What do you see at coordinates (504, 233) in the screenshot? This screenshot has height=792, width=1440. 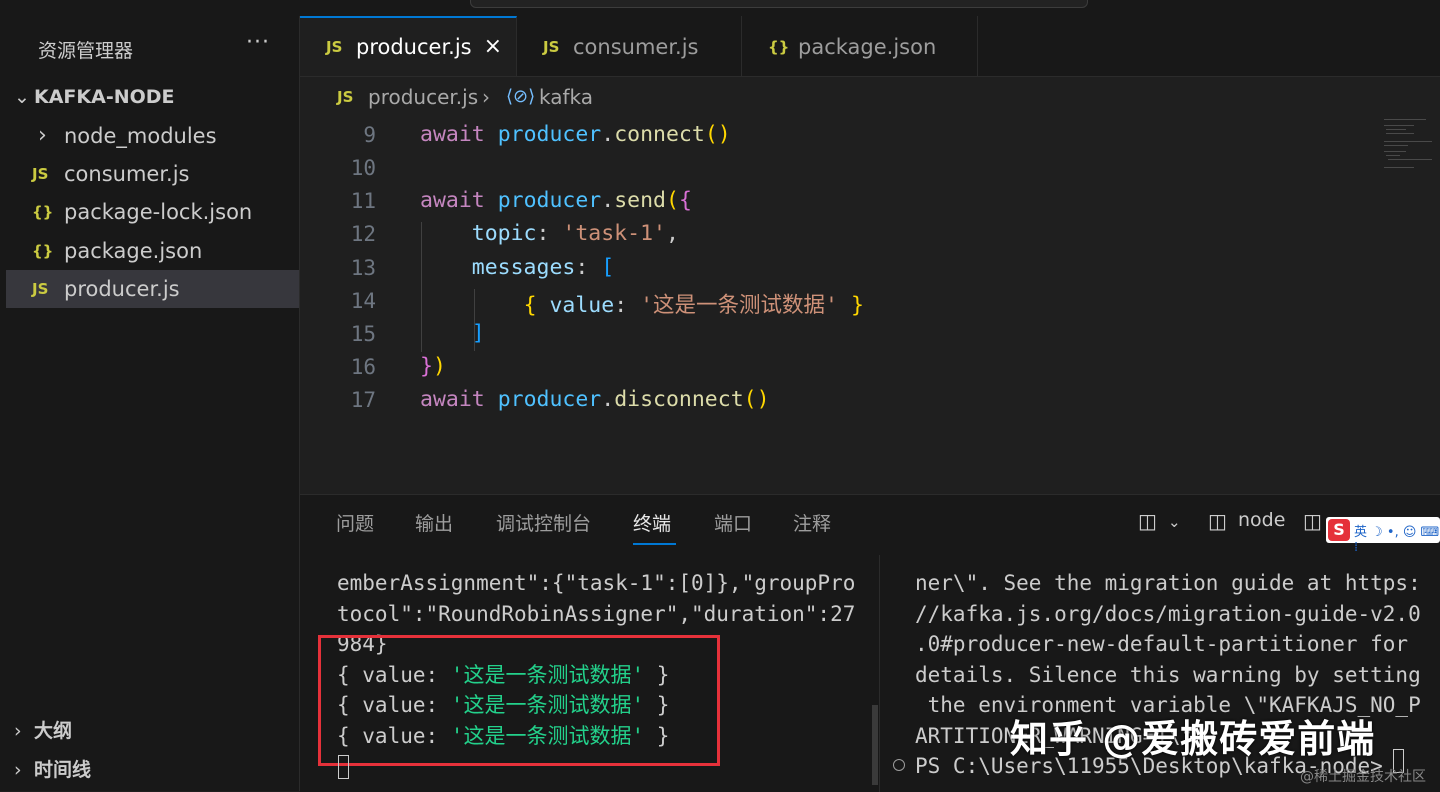 I see `code-token: topic` at bounding box center [504, 233].